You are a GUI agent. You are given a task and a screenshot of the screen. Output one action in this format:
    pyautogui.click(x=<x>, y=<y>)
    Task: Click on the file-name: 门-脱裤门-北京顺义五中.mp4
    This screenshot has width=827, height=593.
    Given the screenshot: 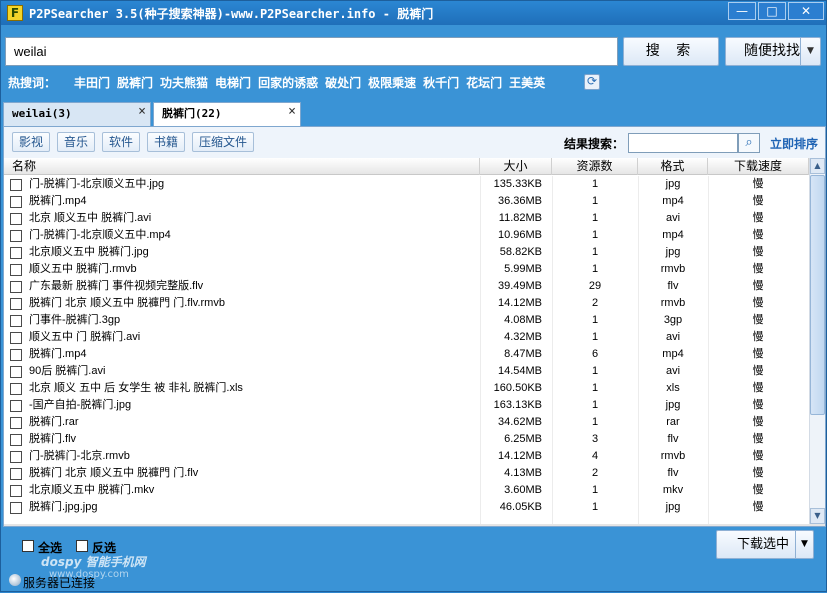 What is the action you would take?
    pyautogui.click(x=100, y=235)
    